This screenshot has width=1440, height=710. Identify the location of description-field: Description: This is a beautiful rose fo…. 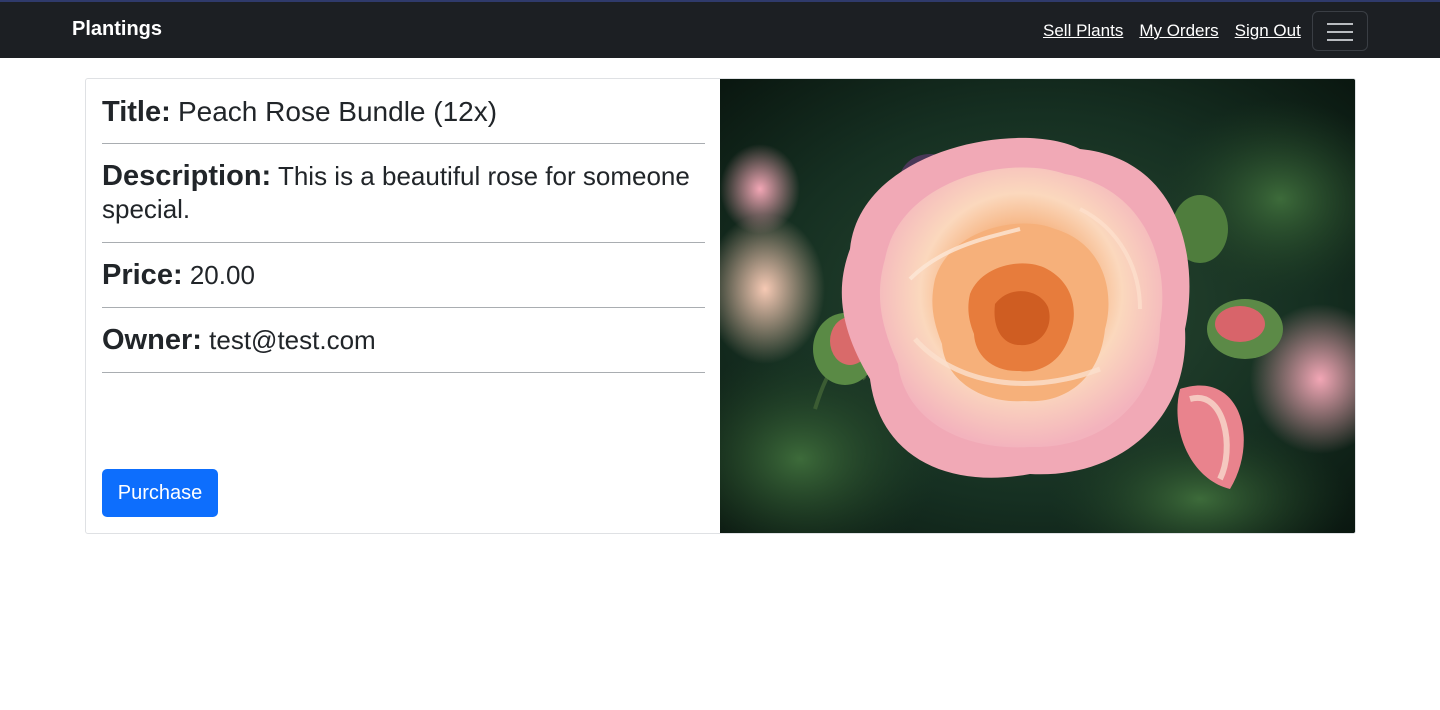
(403, 193).